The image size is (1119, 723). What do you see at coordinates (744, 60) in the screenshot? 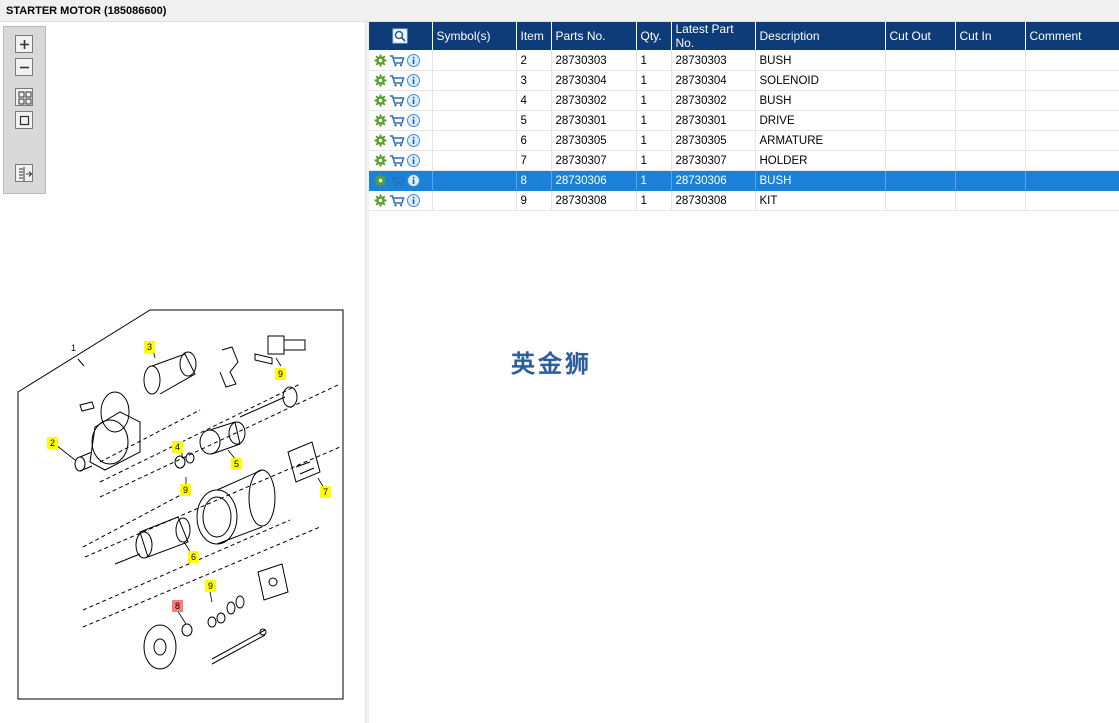
I see `table-row: 2 28730303 1 28730303 BUSH` at bounding box center [744, 60].